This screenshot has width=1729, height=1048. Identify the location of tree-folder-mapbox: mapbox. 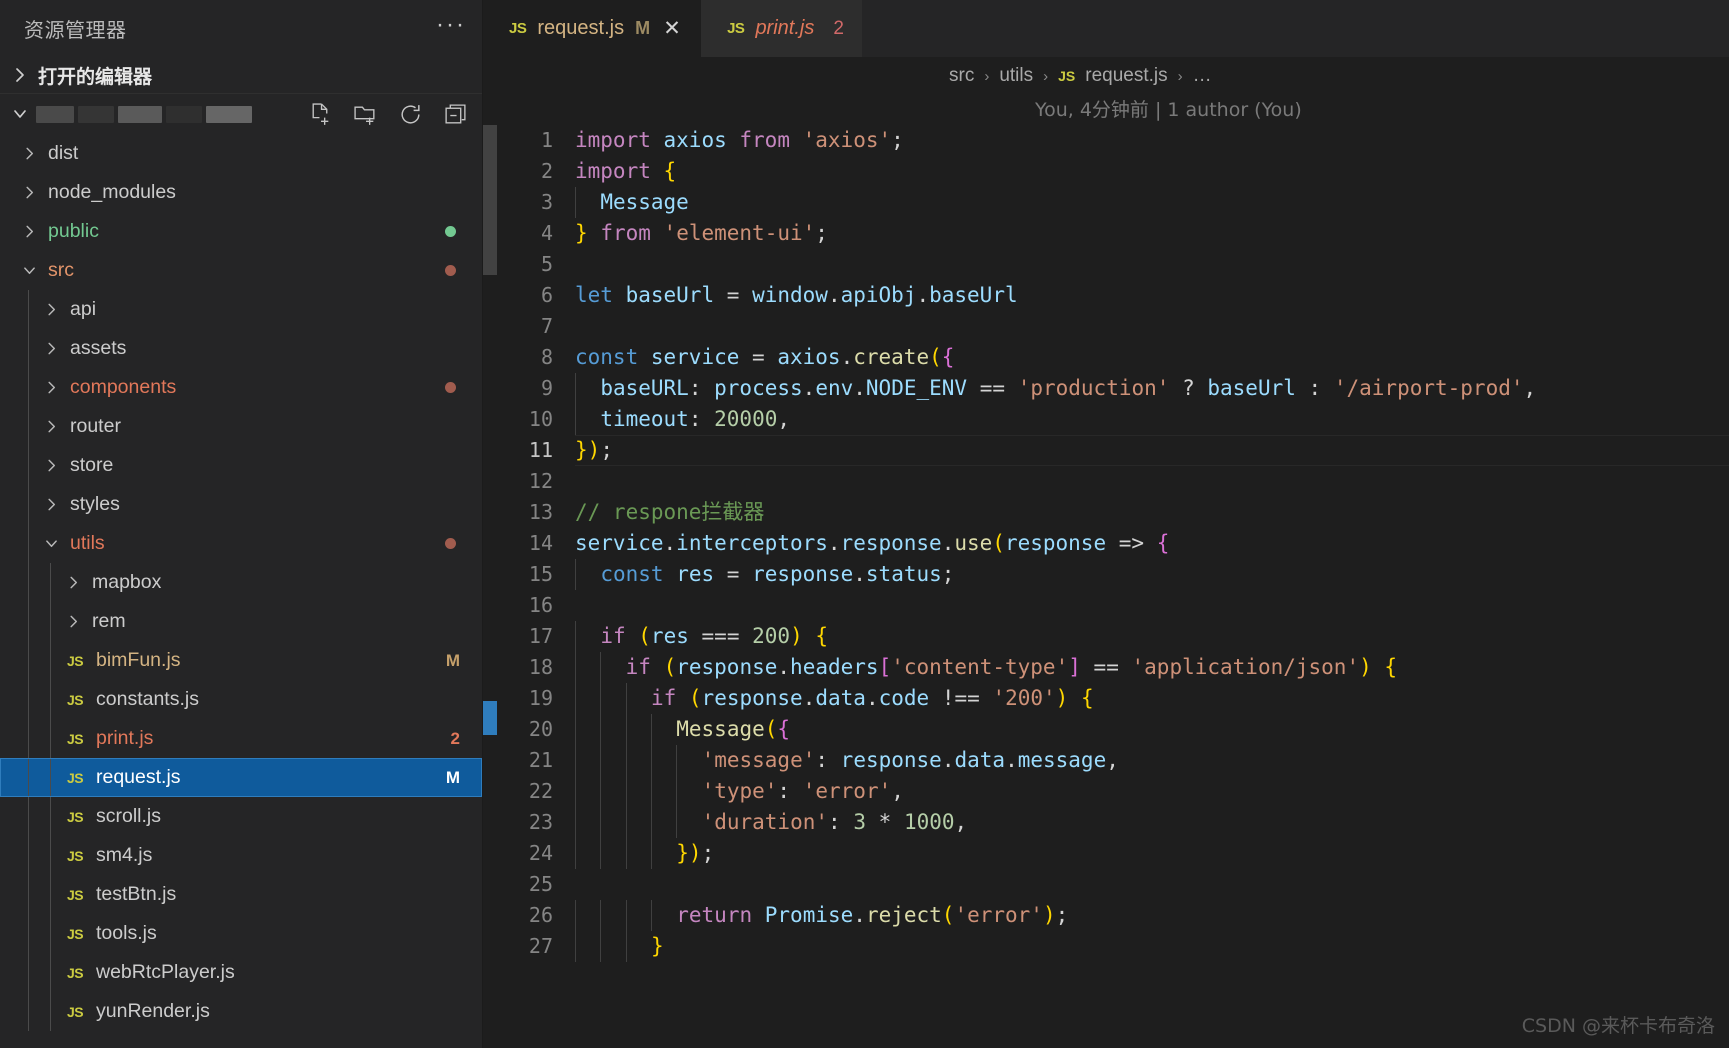
(241, 582).